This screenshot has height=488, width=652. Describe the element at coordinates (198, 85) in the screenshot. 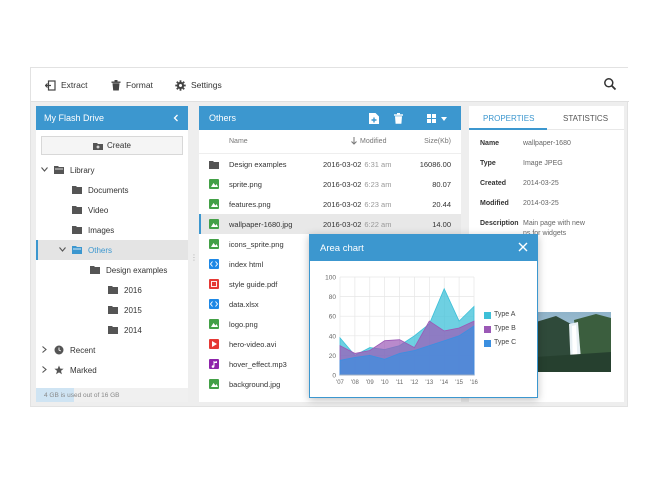

I see `settings-button: Settings` at that location.